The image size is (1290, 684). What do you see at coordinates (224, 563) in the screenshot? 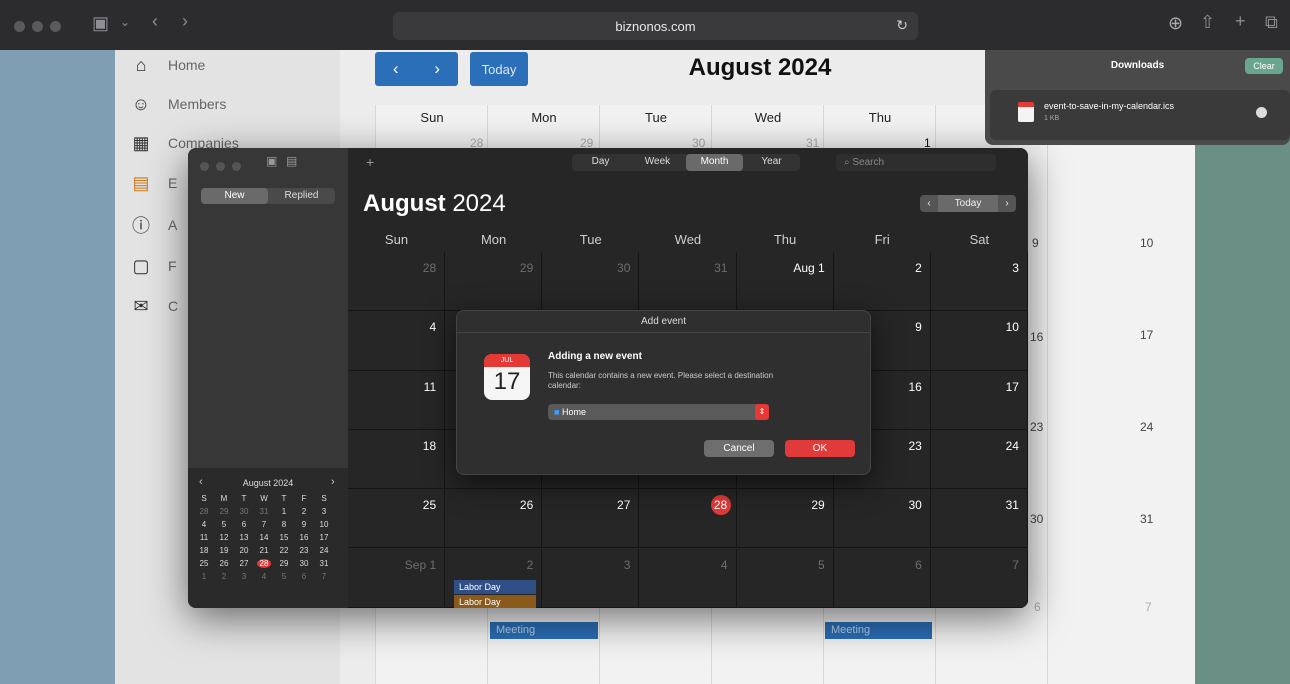
I see `mini-day: 26` at bounding box center [224, 563].